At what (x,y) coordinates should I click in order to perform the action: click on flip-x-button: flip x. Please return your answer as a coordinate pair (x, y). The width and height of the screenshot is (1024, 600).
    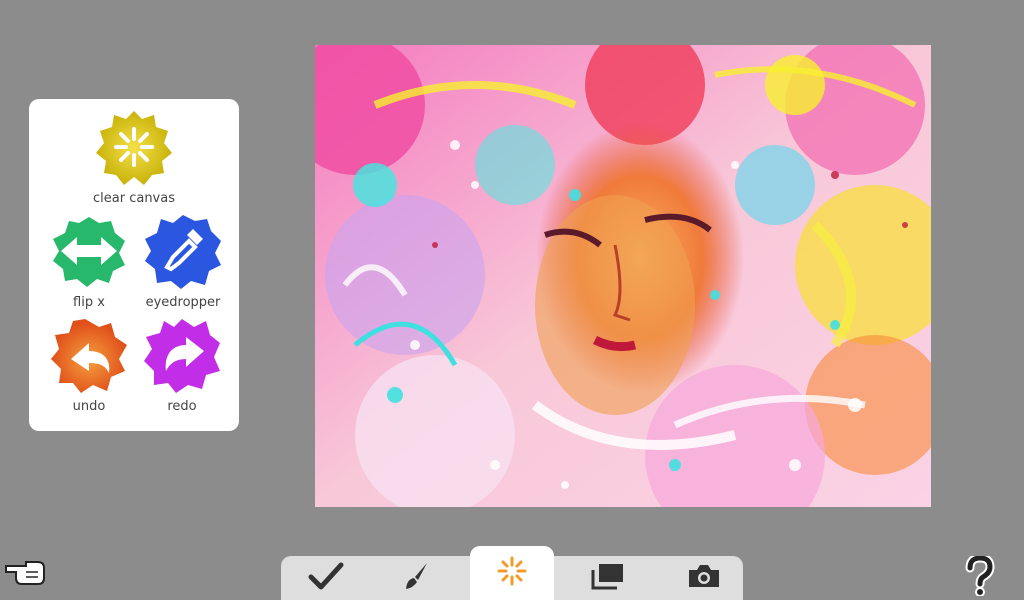
    Looking at the image, I should click on (89, 260).